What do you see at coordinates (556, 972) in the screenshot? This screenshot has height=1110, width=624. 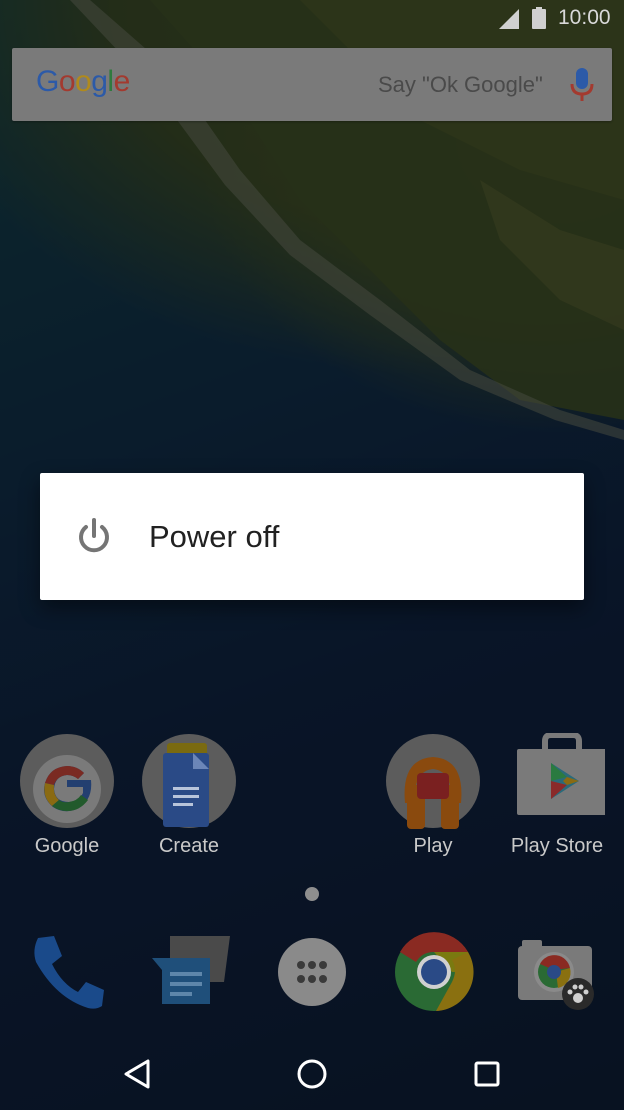 I see `camera-icon` at bounding box center [556, 972].